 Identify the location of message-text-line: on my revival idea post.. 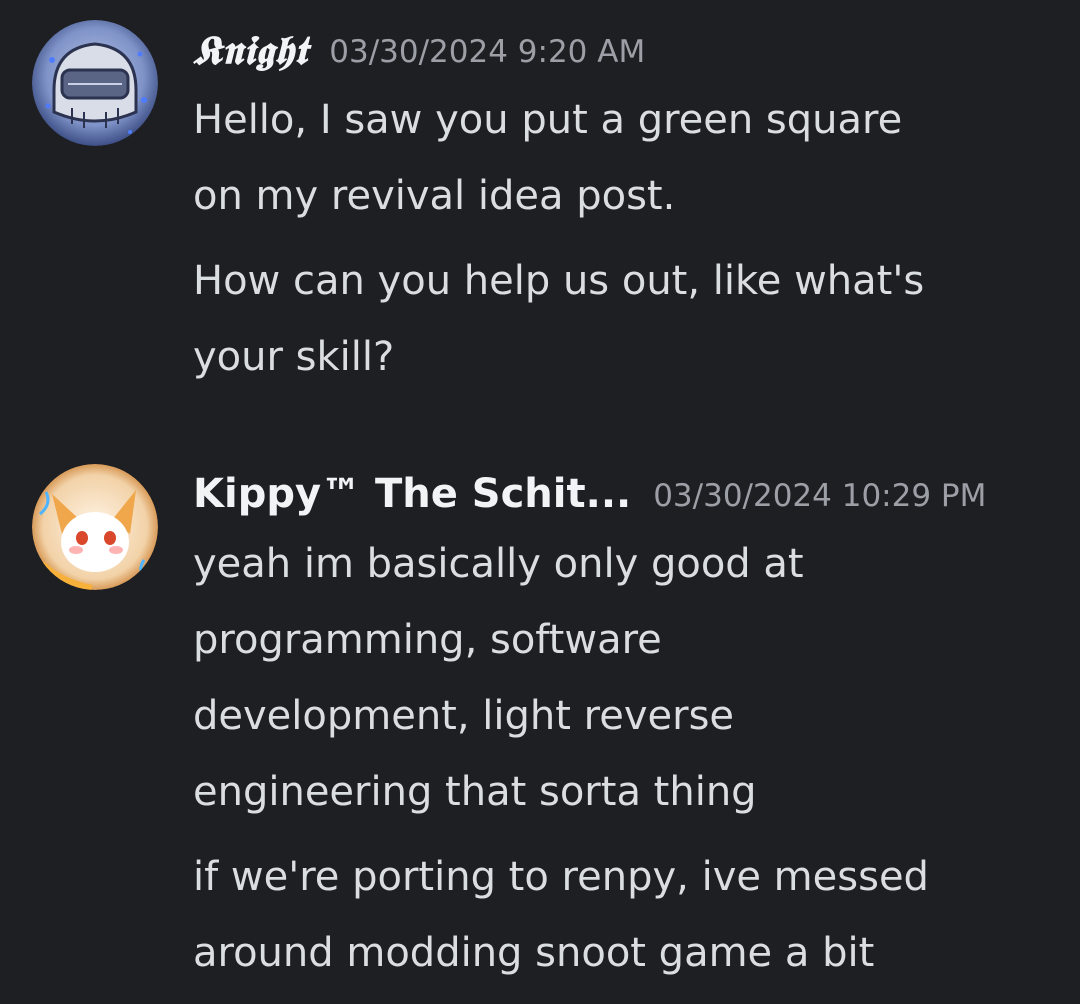
(434, 196).